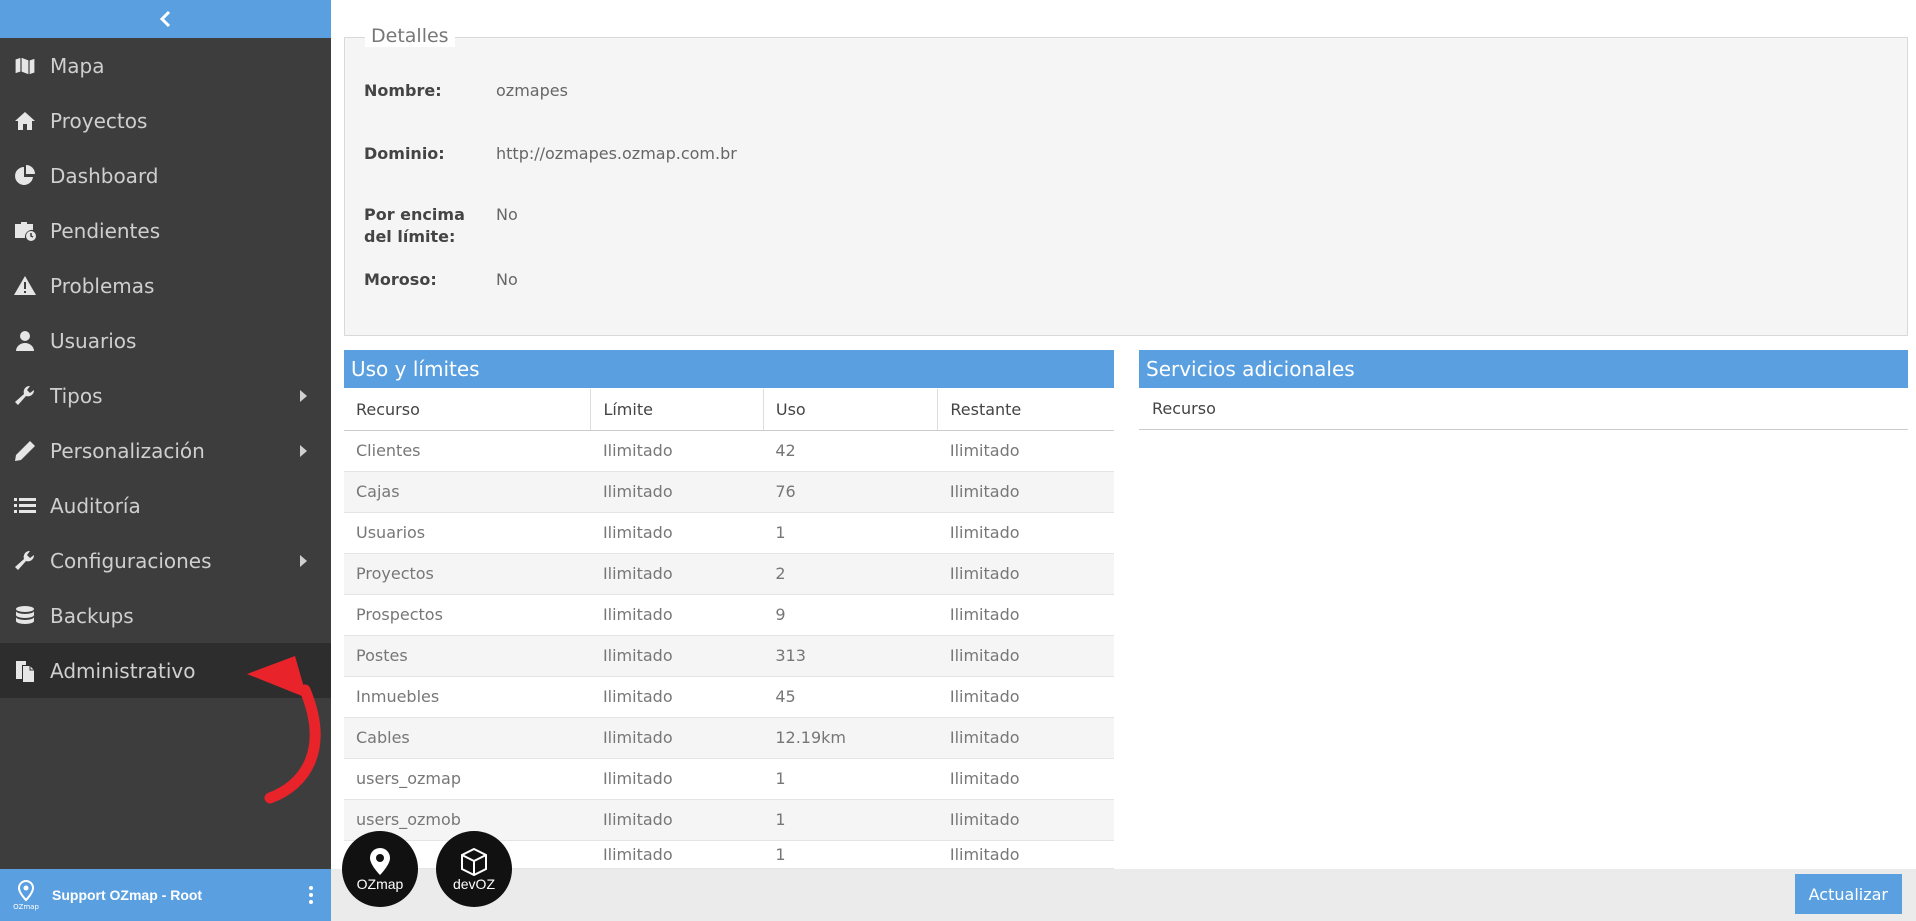 The image size is (1916, 921). What do you see at coordinates (25, 506) in the screenshot?
I see `list-icon` at bounding box center [25, 506].